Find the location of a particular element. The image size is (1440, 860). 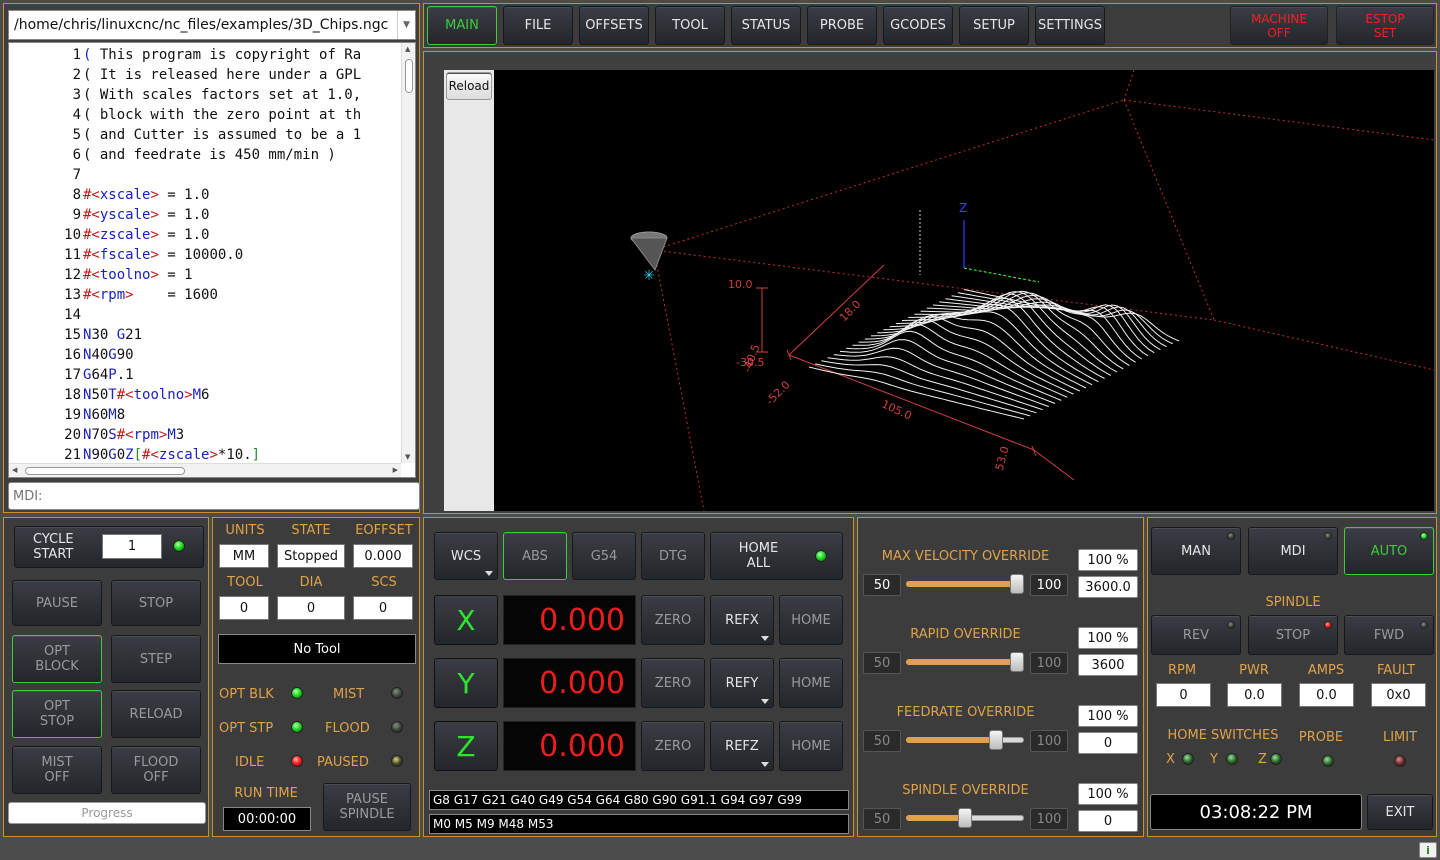

home-x-button: HOME is located at coordinates (811, 620).